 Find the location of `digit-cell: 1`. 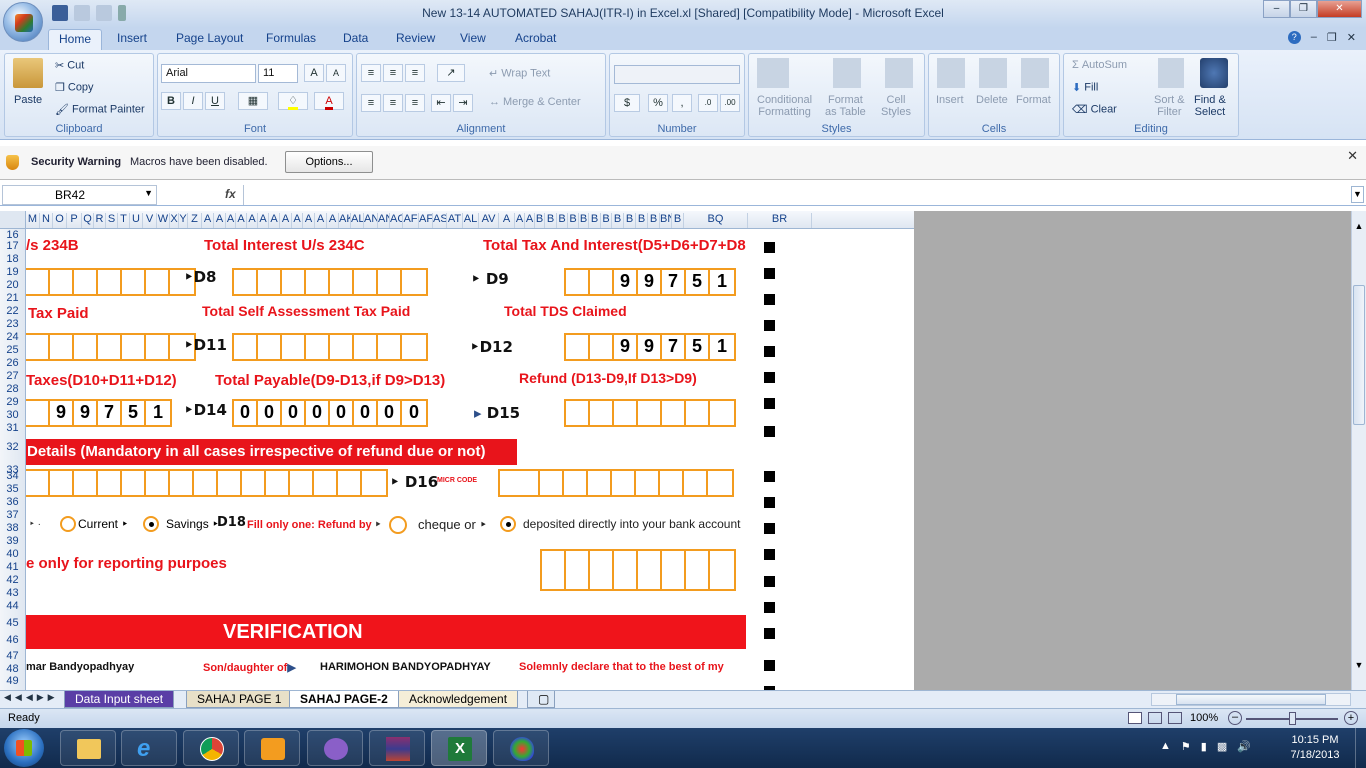

digit-cell: 1 is located at coordinates (722, 347).